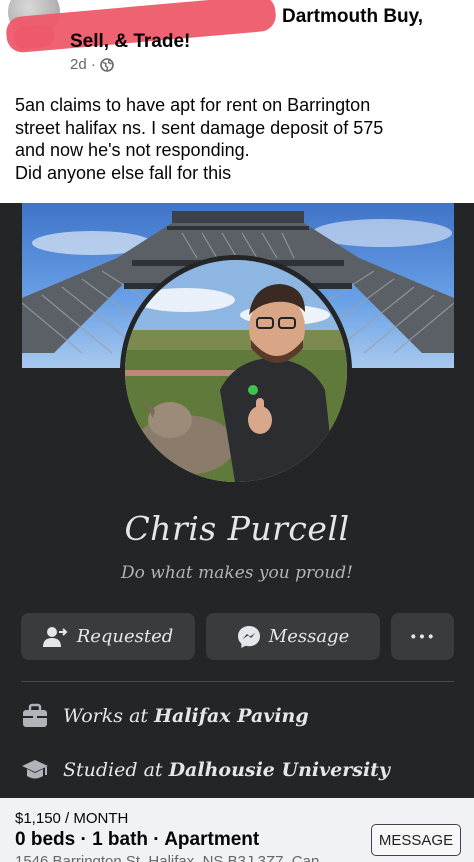 This screenshot has height=862, width=474. I want to click on listing-price: $1,150 / MONTH, so click(72, 818).